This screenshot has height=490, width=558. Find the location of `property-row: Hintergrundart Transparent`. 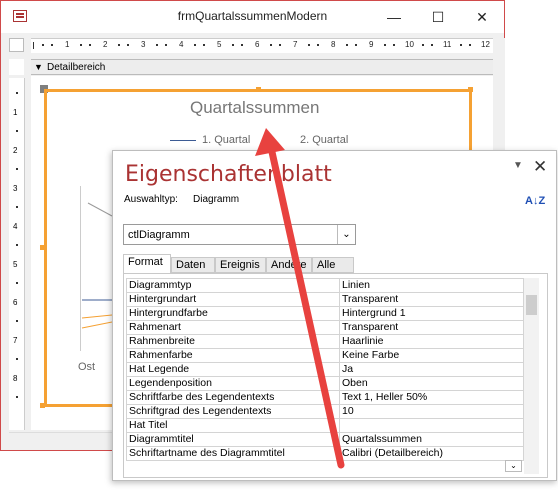

property-row: Hintergrundart Transparent is located at coordinates (325, 299).